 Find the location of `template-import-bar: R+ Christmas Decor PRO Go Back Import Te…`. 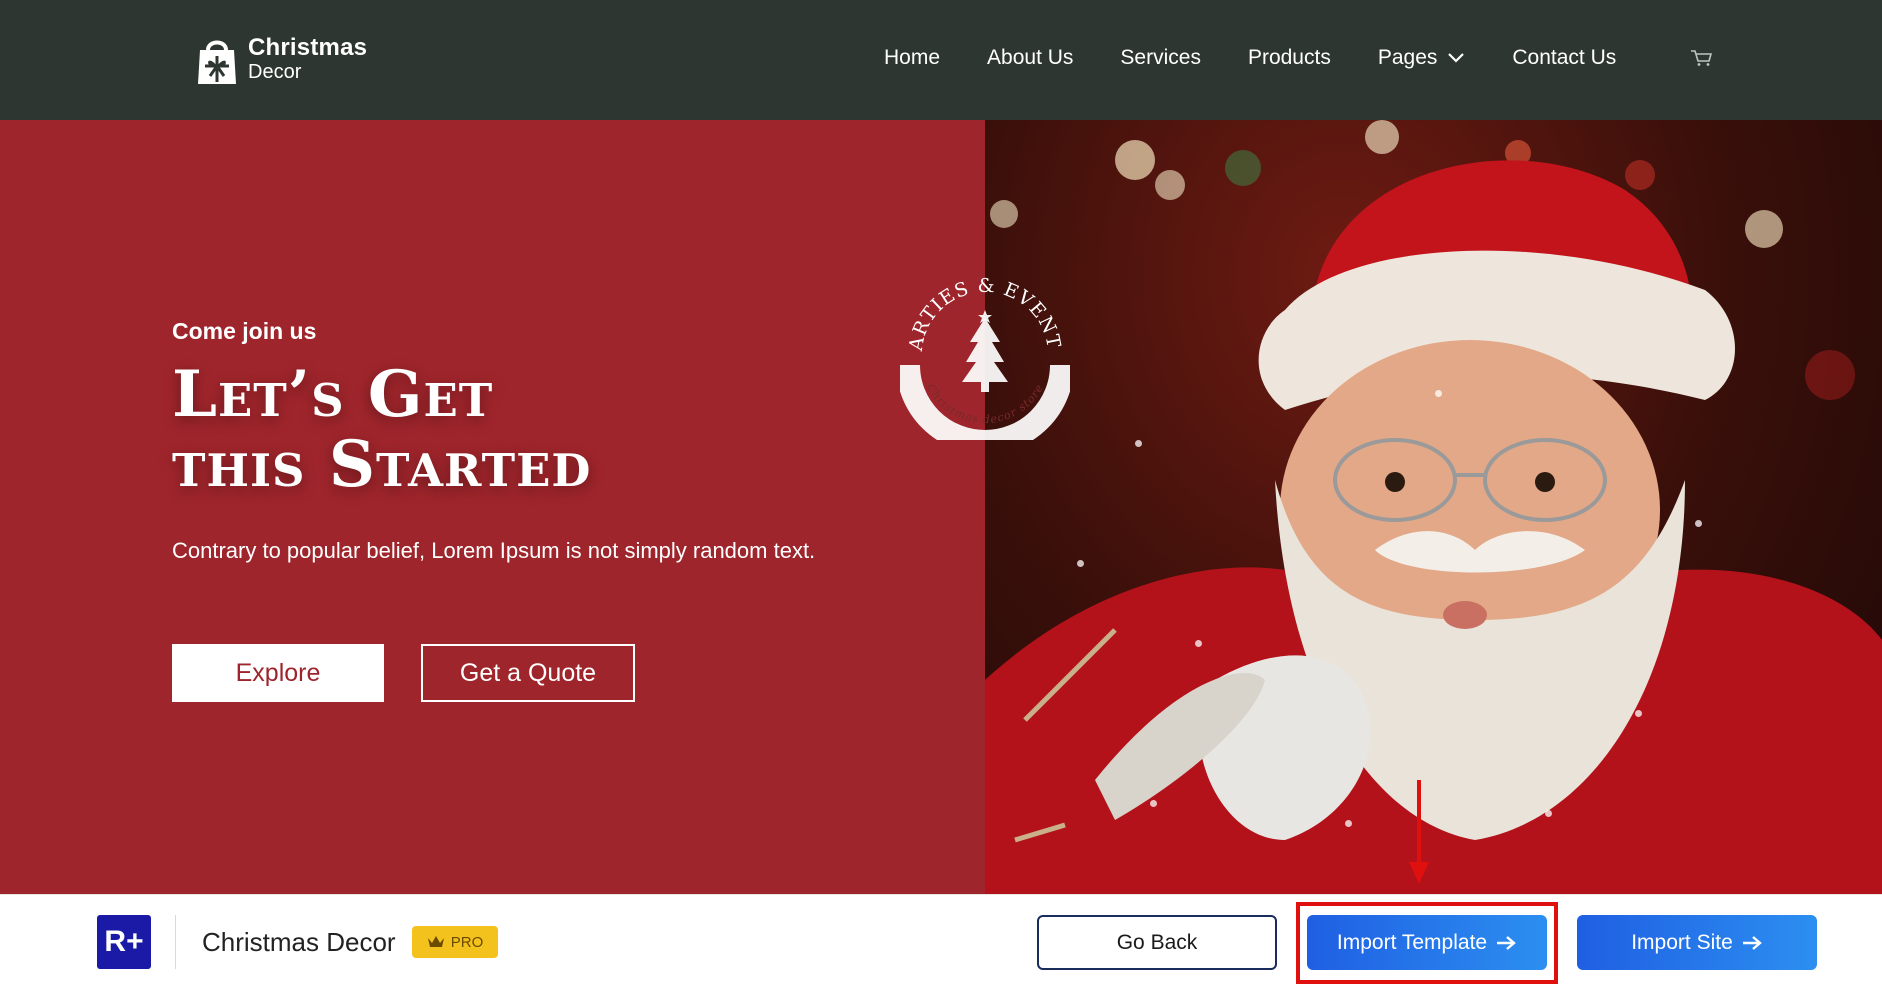

template-import-bar: R+ Christmas Decor PRO Go Back Import Te… is located at coordinates (941, 941).